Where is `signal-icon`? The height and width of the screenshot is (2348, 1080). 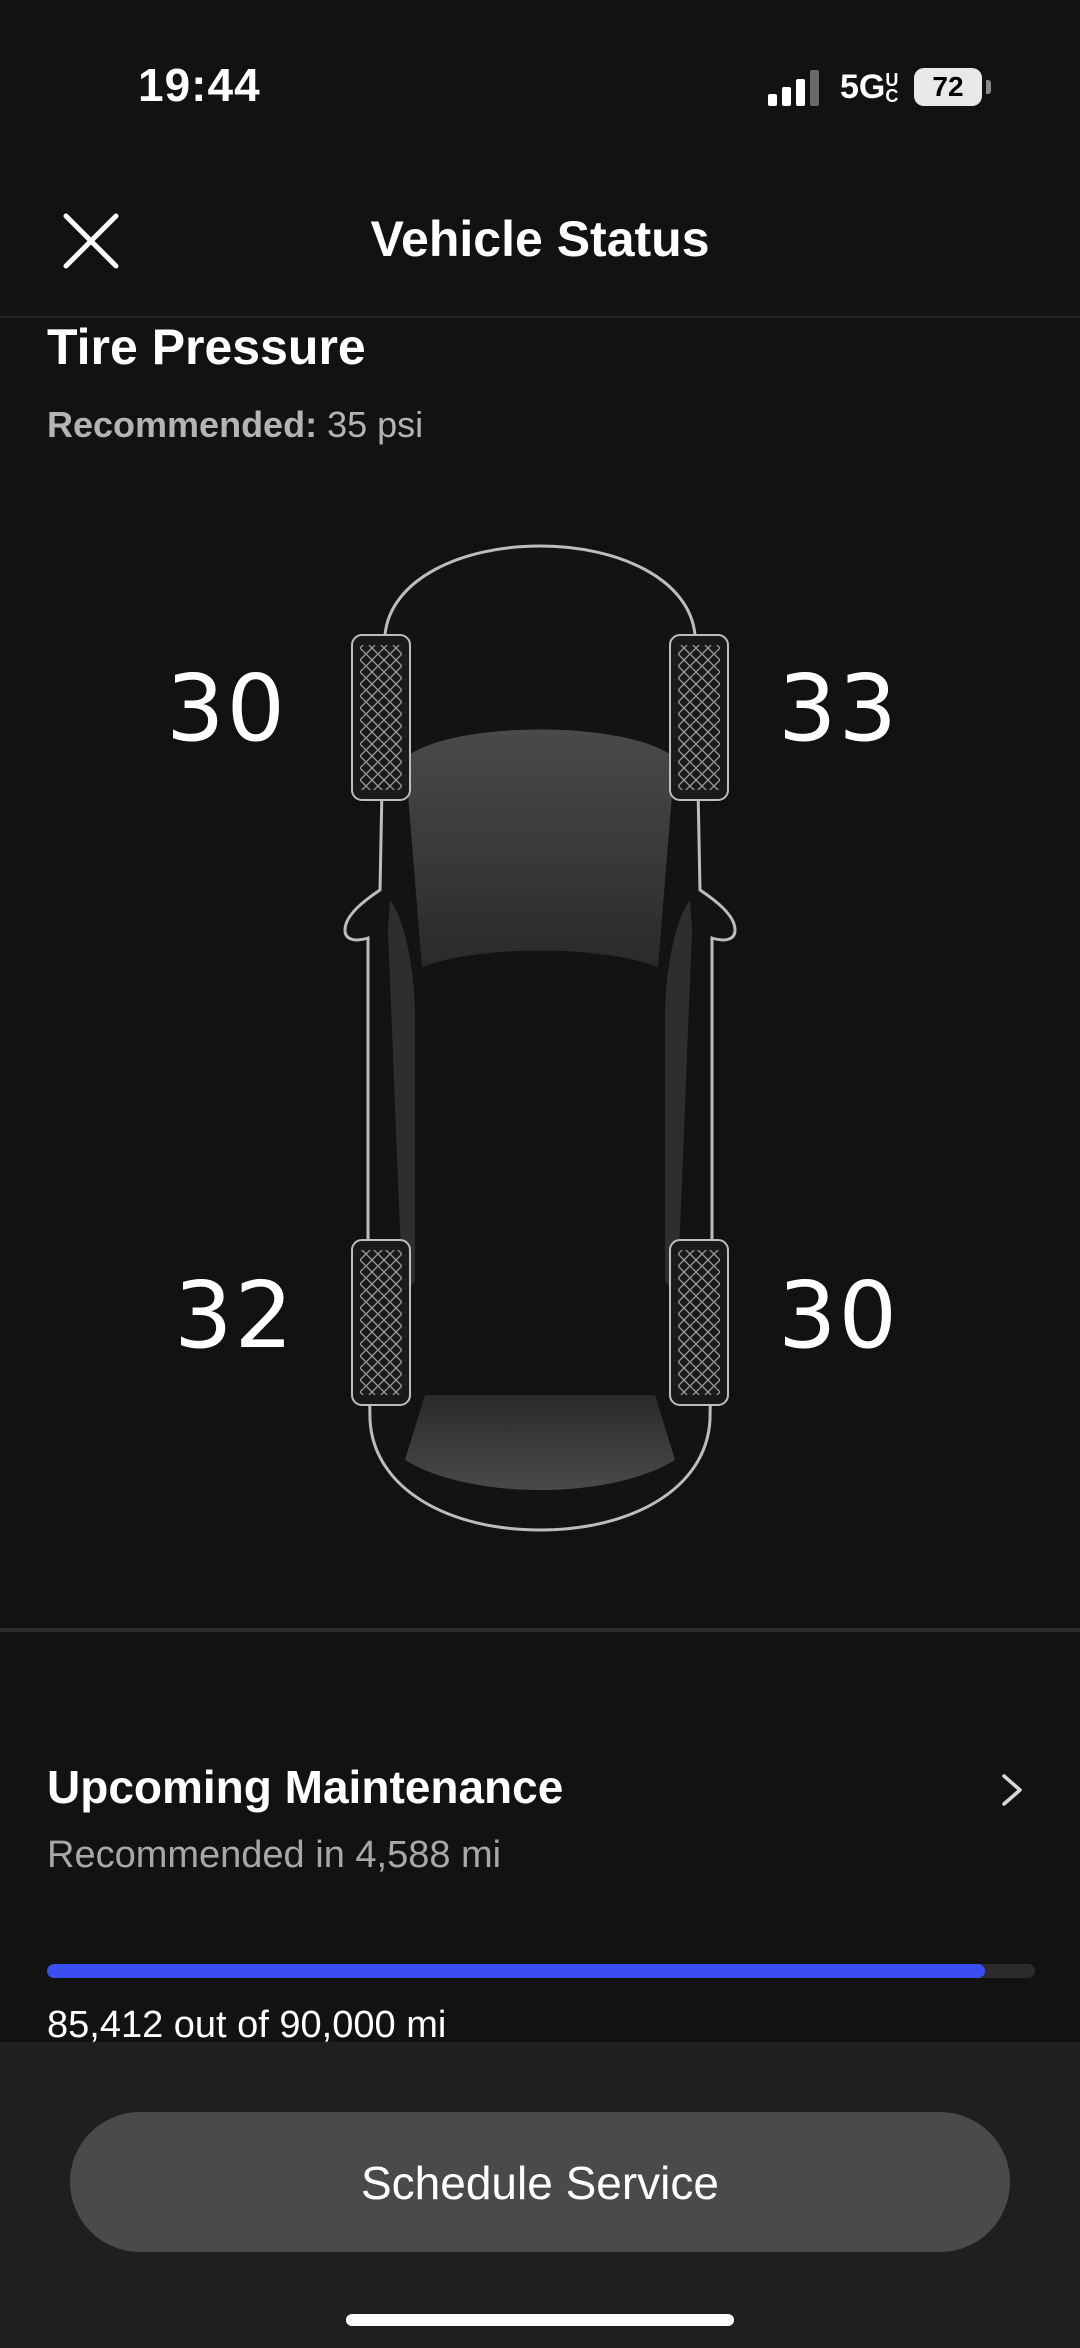 signal-icon is located at coordinates (793, 88).